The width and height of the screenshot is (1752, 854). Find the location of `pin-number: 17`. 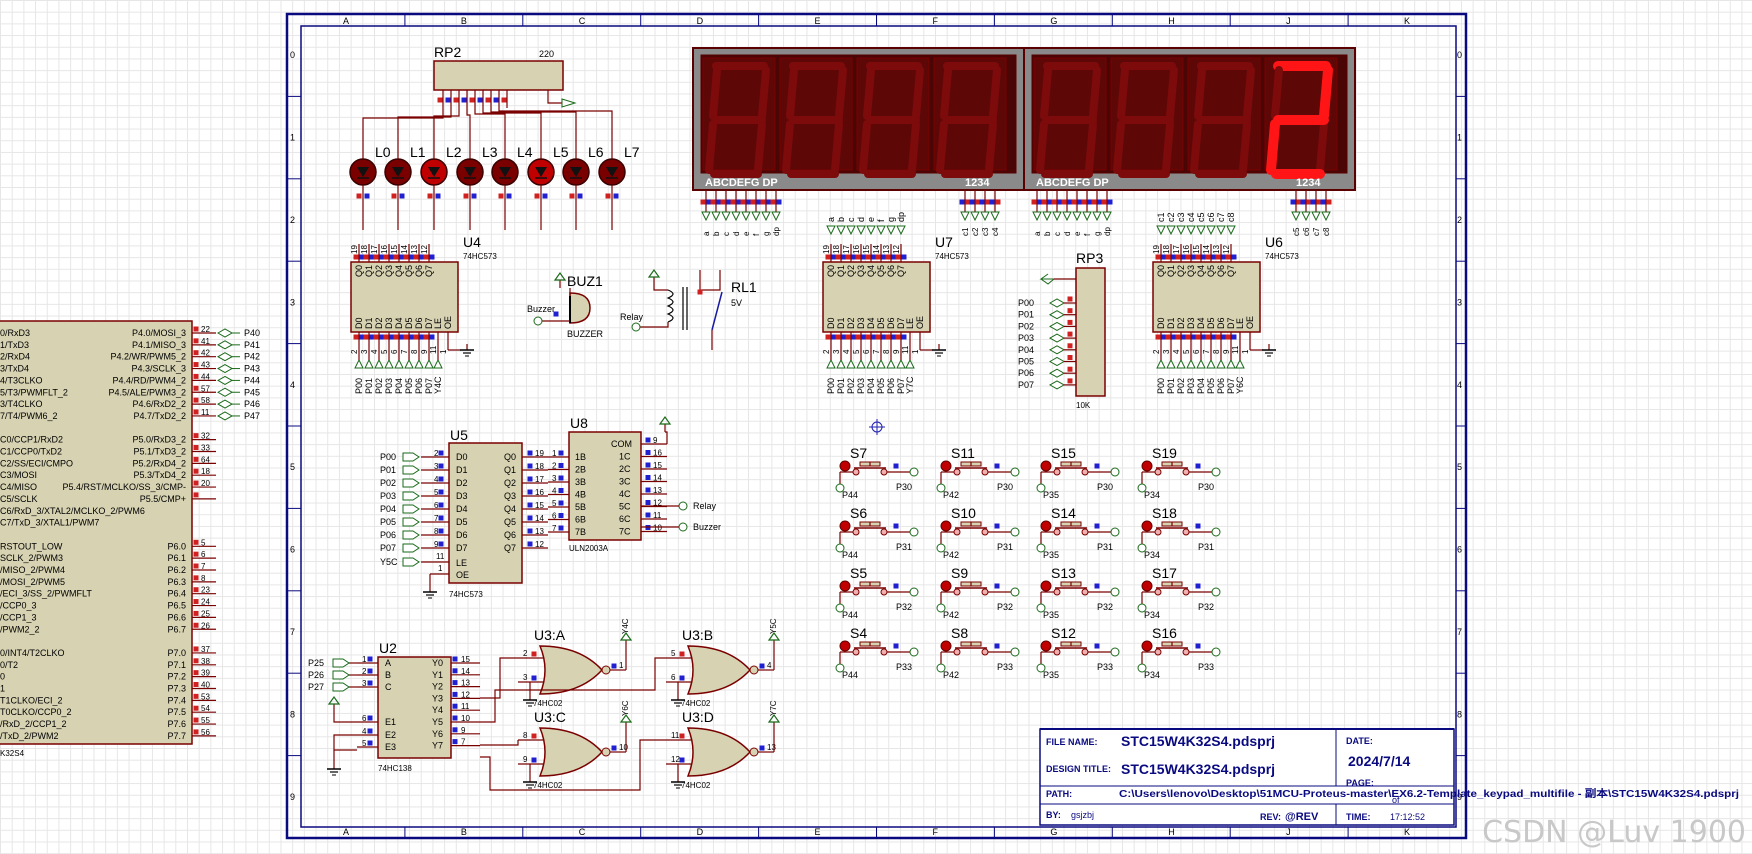

pin-number: 17 is located at coordinates (539, 479).